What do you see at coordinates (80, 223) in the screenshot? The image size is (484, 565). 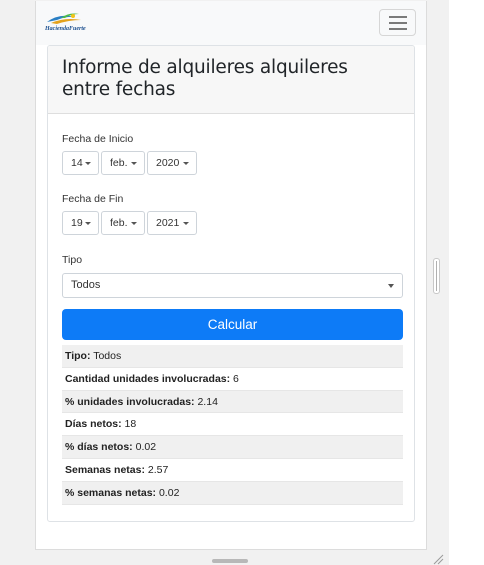 I see `fecha-fin-day-select: 19` at bounding box center [80, 223].